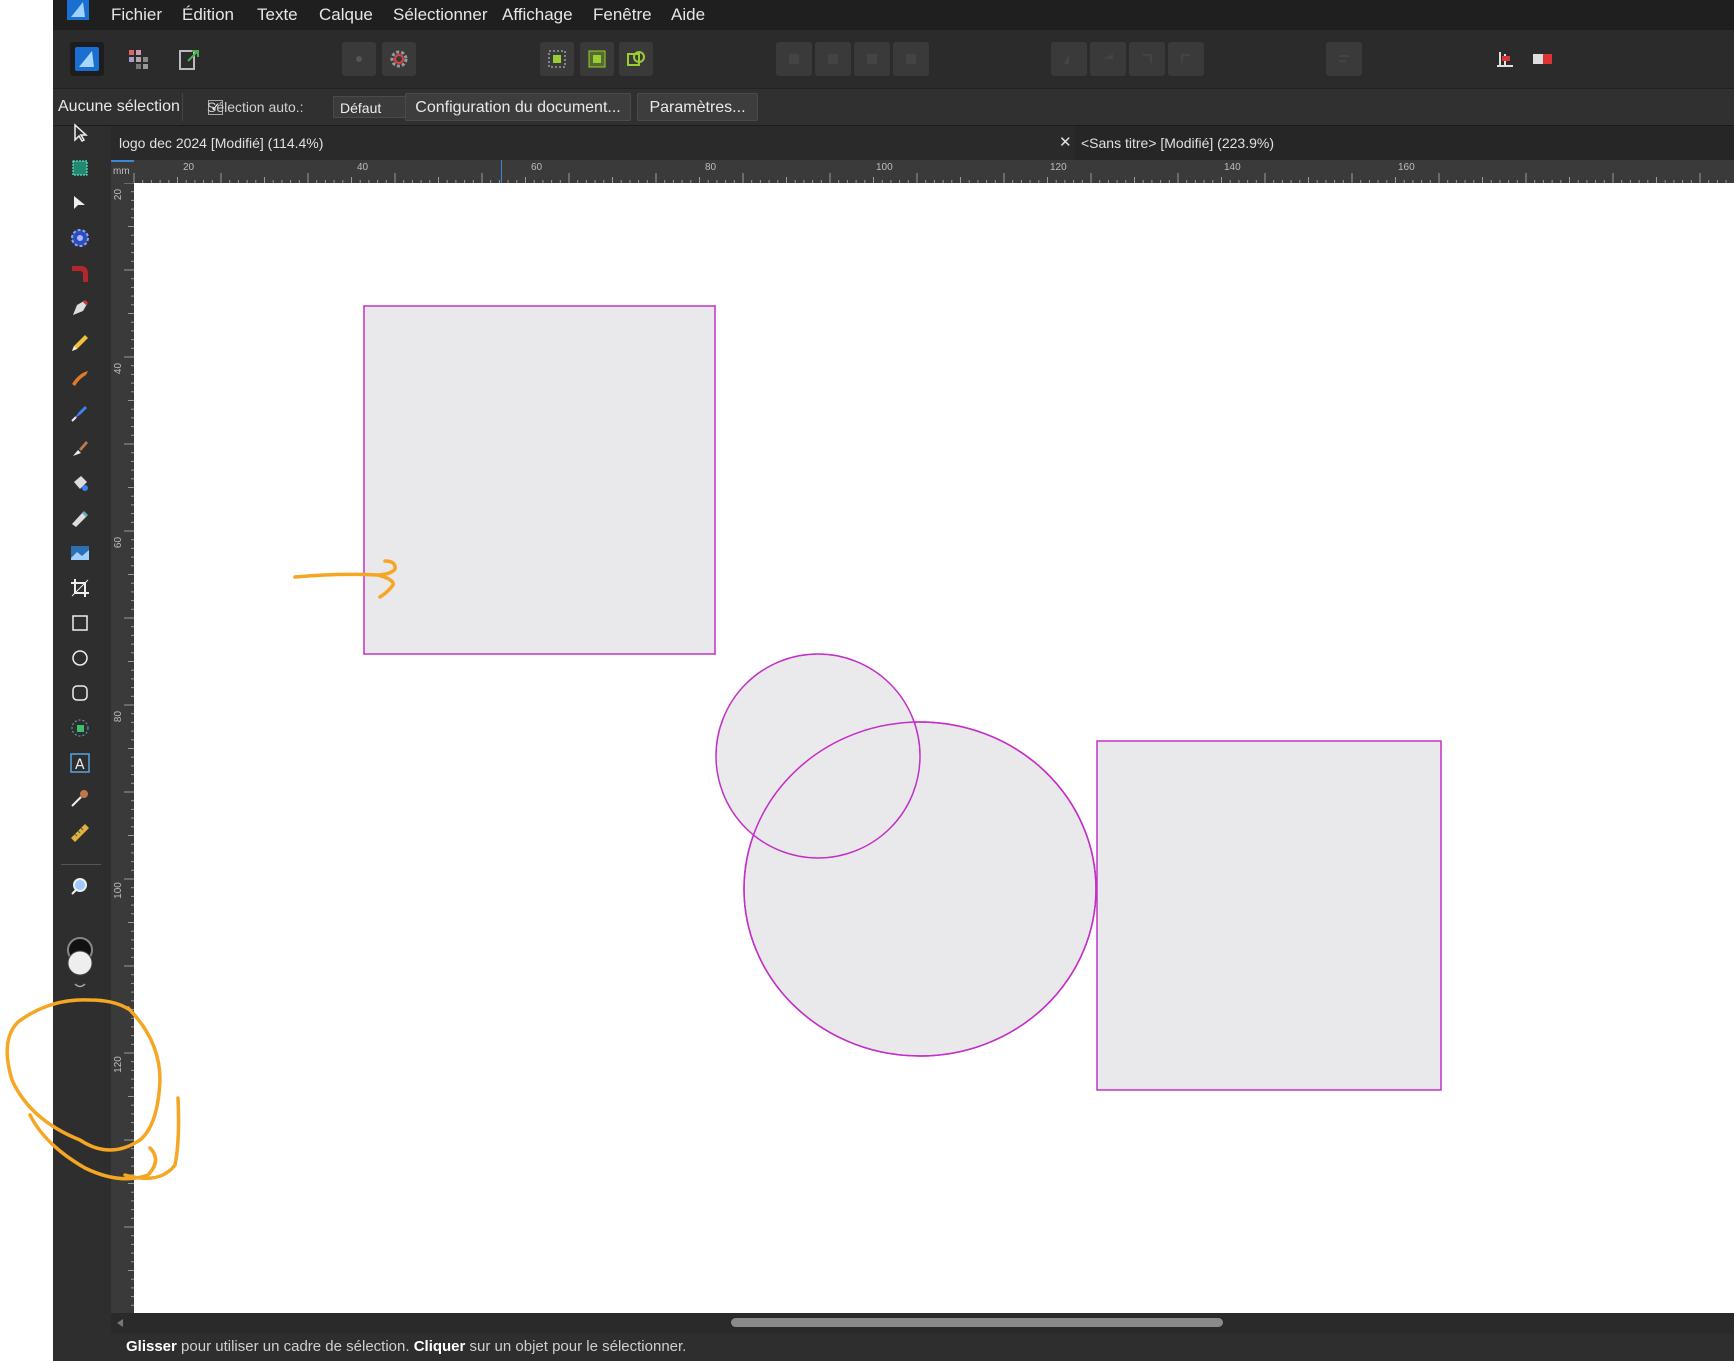  I want to click on artistic-text-tool: A, so click(80, 763).